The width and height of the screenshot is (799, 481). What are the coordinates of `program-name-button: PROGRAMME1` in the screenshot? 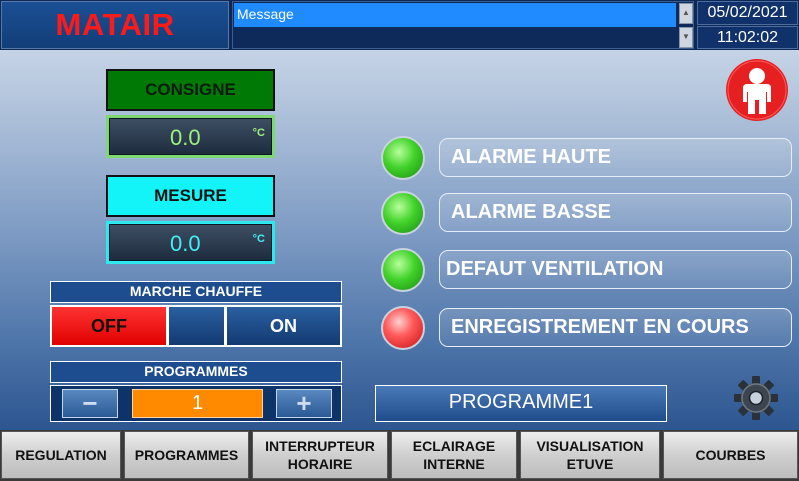 It's located at (521, 403).